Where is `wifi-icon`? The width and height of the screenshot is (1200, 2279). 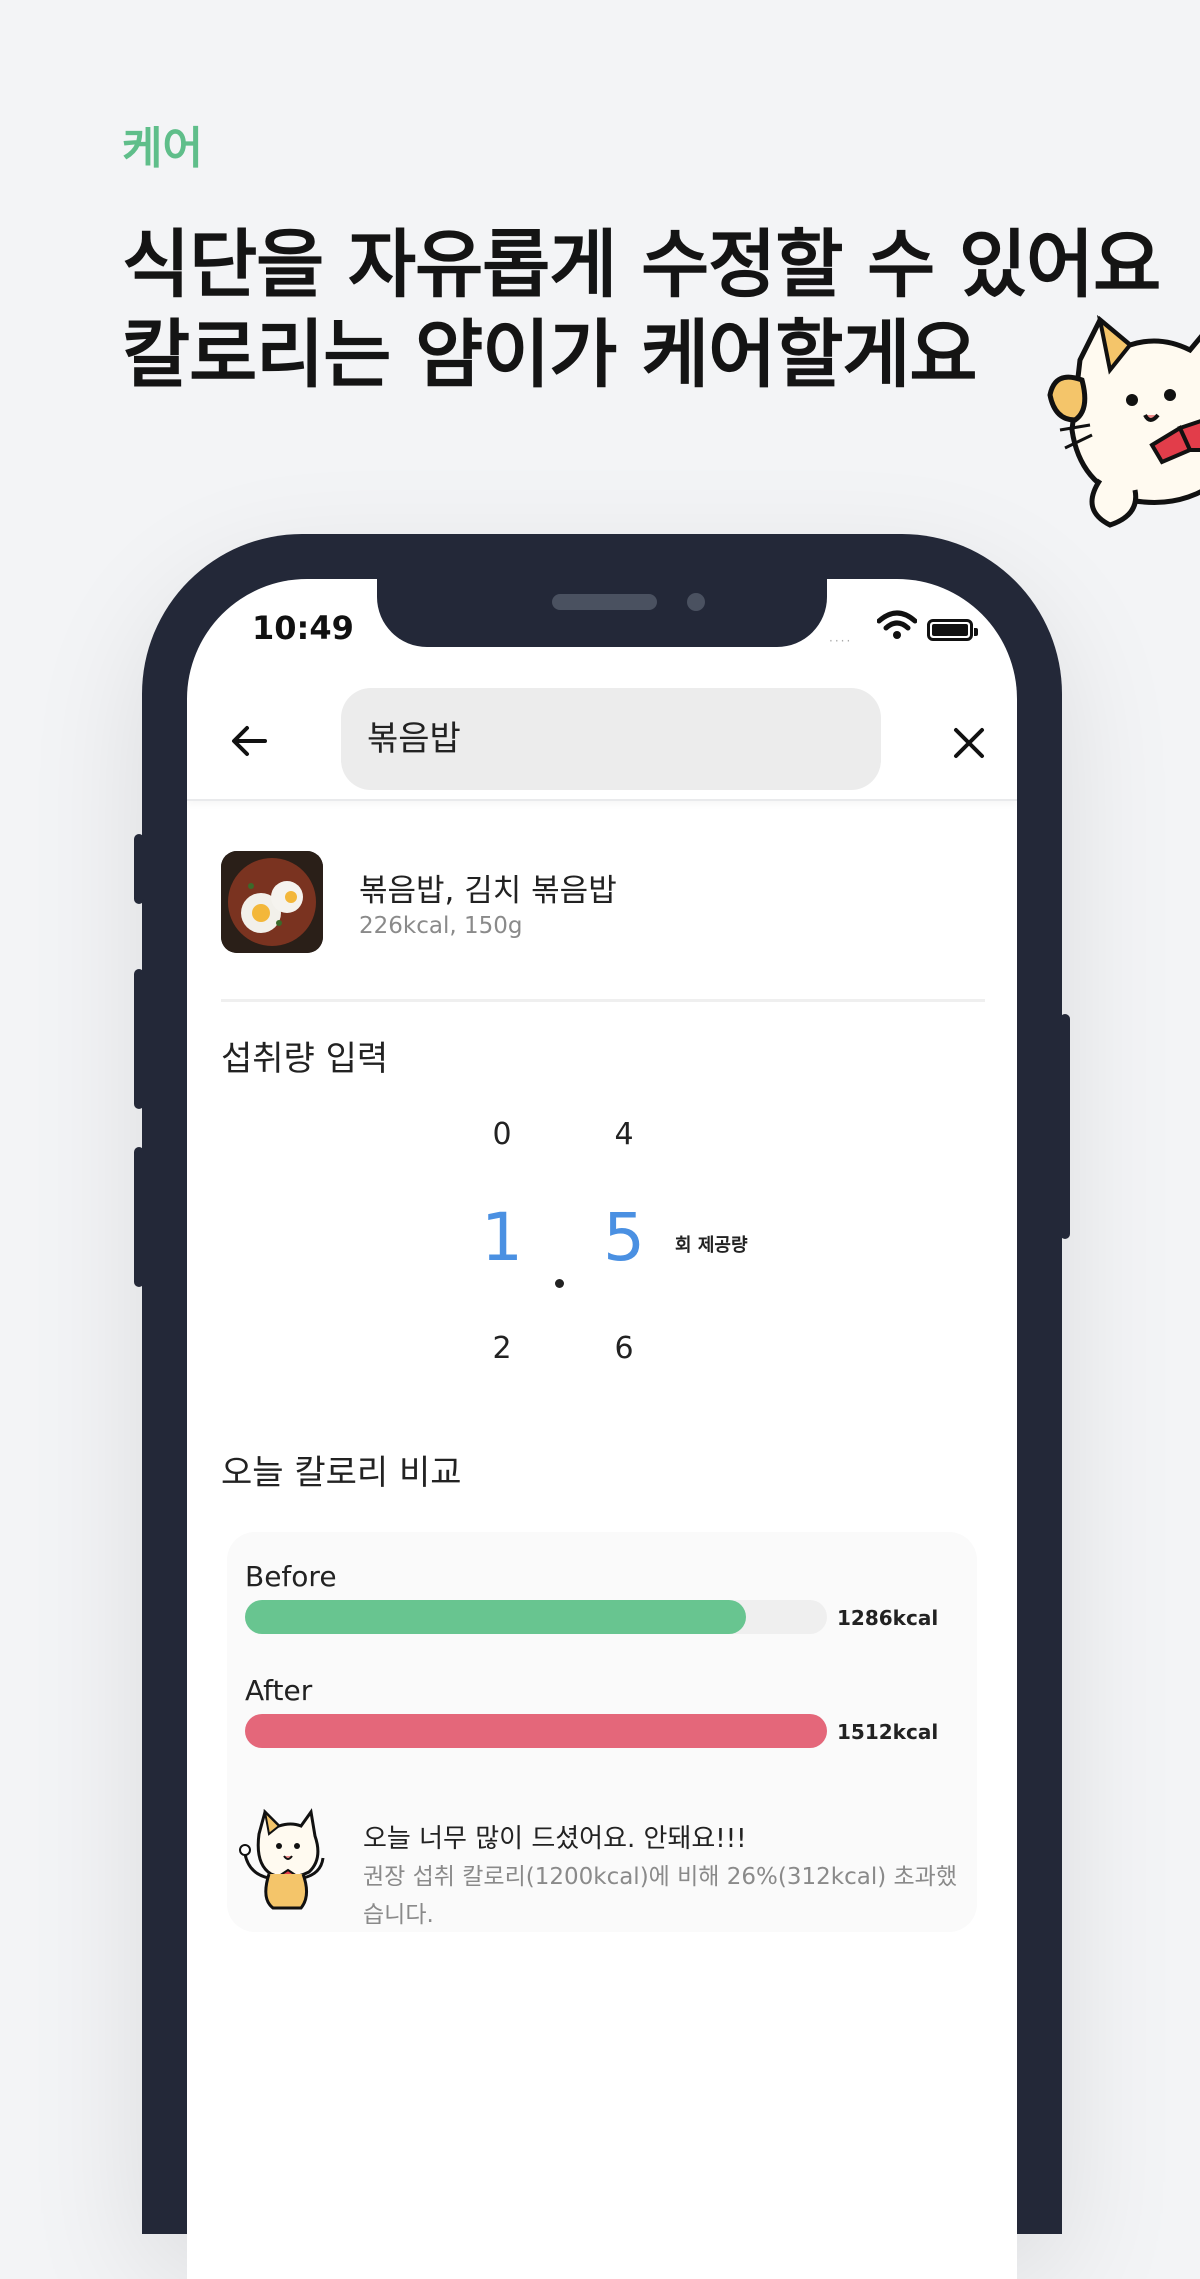
wifi-icon is located at coordinates (897, 624).